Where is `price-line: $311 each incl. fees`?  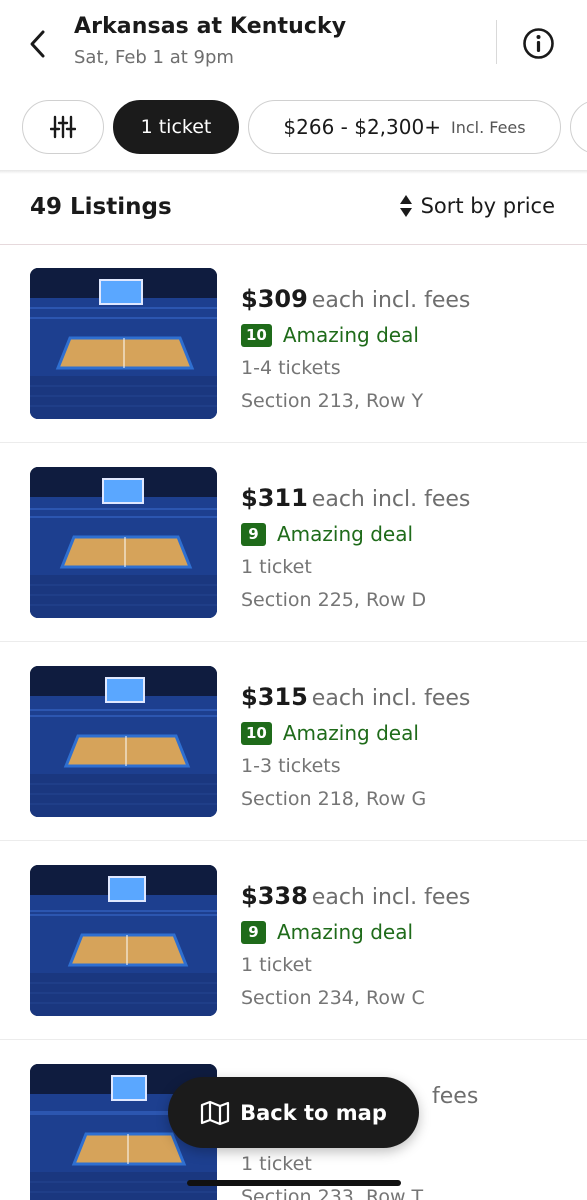
price-line: $311 each incl. fees is located at coordinates (355, 498).